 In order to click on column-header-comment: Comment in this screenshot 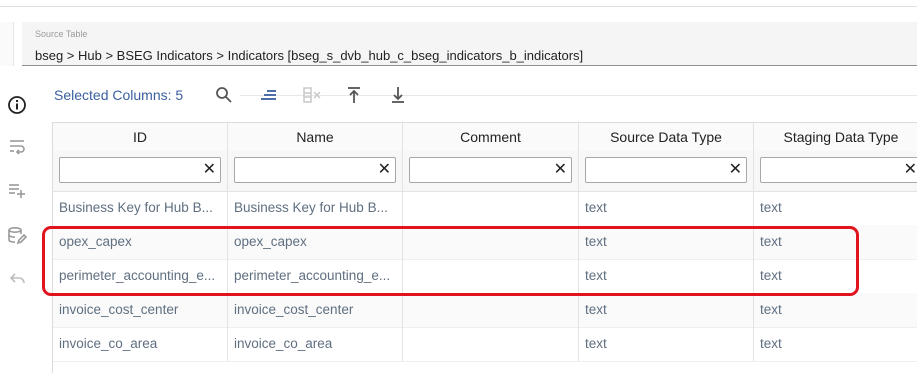, I will do `click(491, 137)`.